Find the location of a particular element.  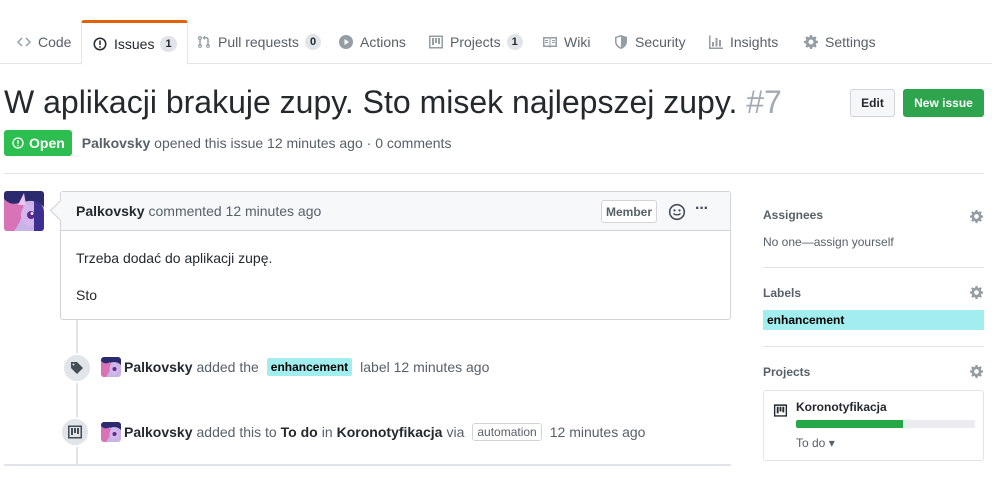

tab-security: Security is located at coordinates (649, 42).